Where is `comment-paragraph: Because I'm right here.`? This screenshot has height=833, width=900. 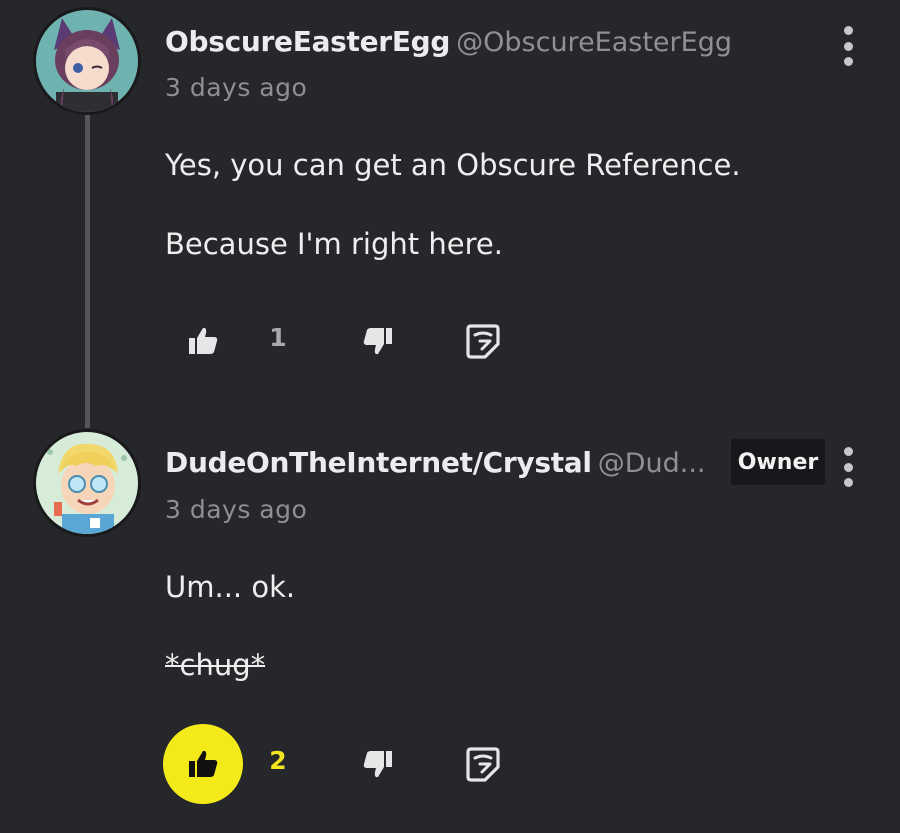 comment-paragraph: Because I'm right here. is located at coordinates (334, 244).